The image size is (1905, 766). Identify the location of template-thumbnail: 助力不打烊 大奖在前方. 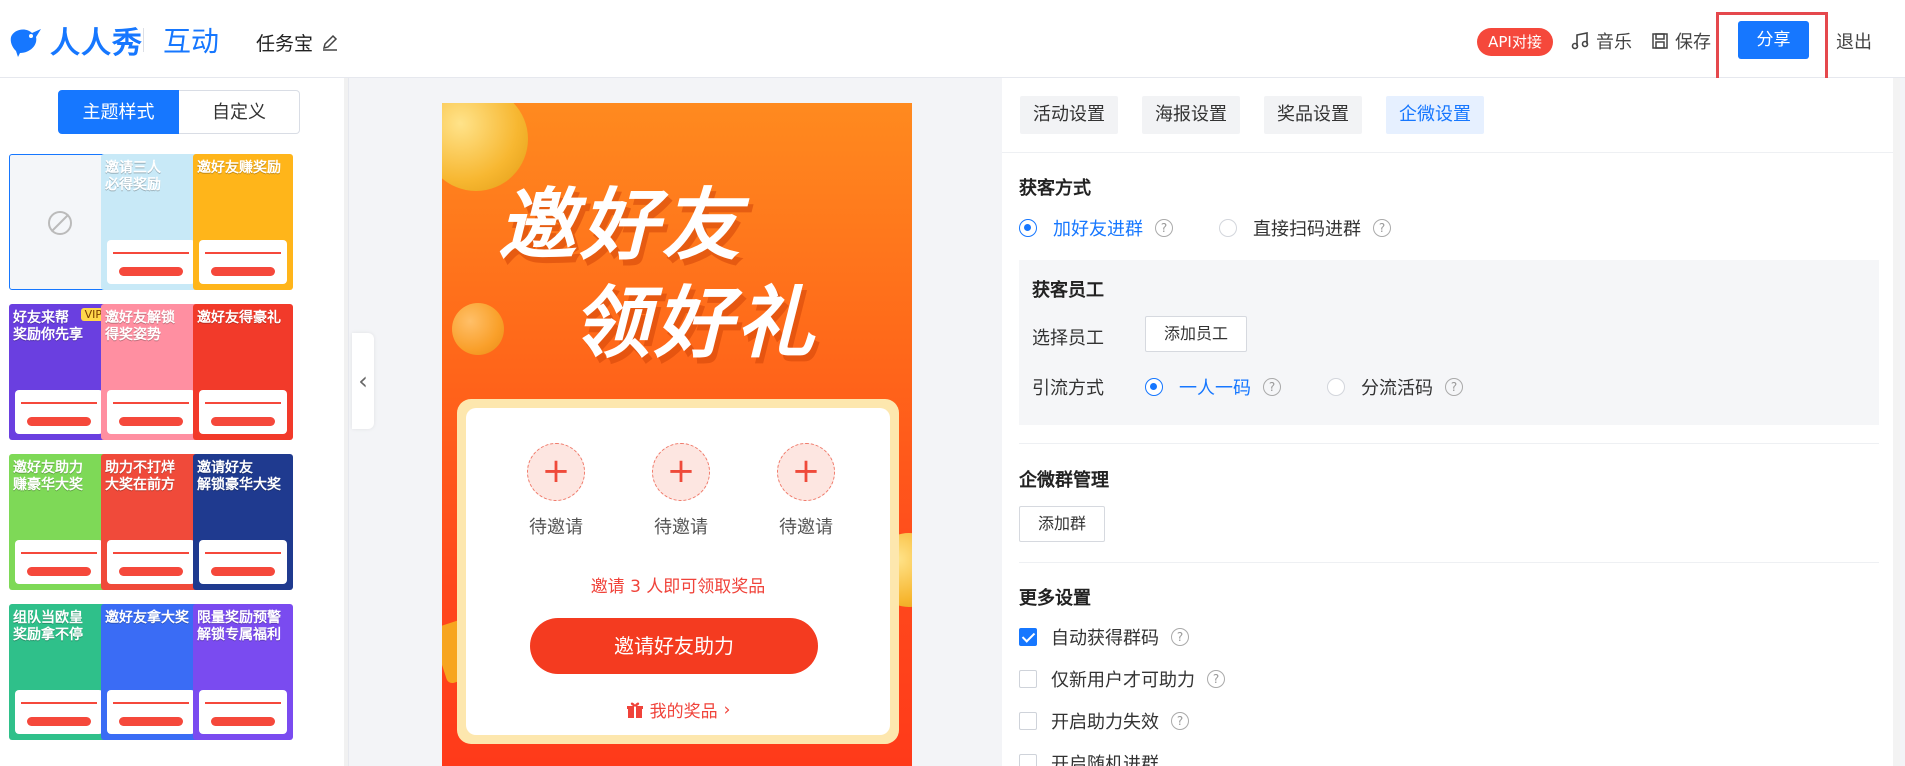
(151, 522).